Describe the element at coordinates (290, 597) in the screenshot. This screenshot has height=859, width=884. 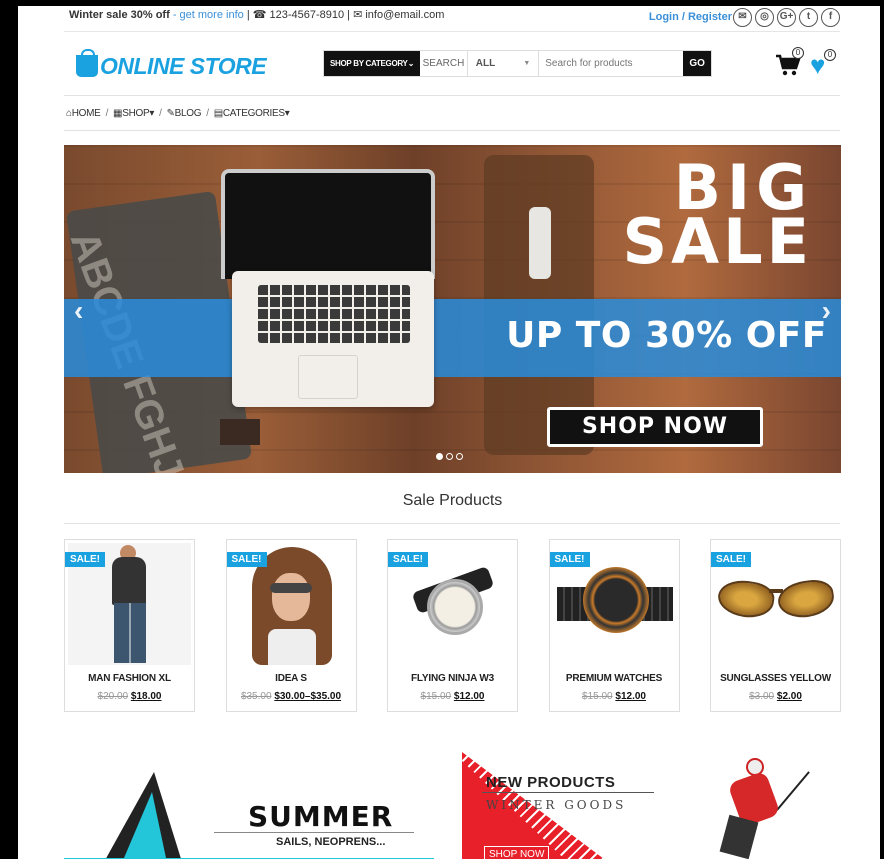
I see `girl-face` at that location.